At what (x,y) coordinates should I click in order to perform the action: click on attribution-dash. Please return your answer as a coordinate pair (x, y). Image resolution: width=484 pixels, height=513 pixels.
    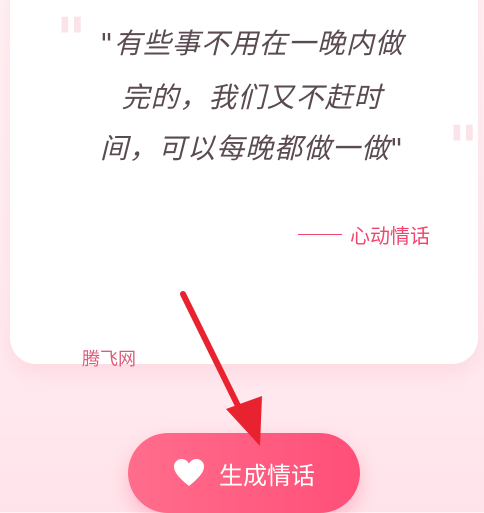
    Looking at the image, I should click on (320, 234).